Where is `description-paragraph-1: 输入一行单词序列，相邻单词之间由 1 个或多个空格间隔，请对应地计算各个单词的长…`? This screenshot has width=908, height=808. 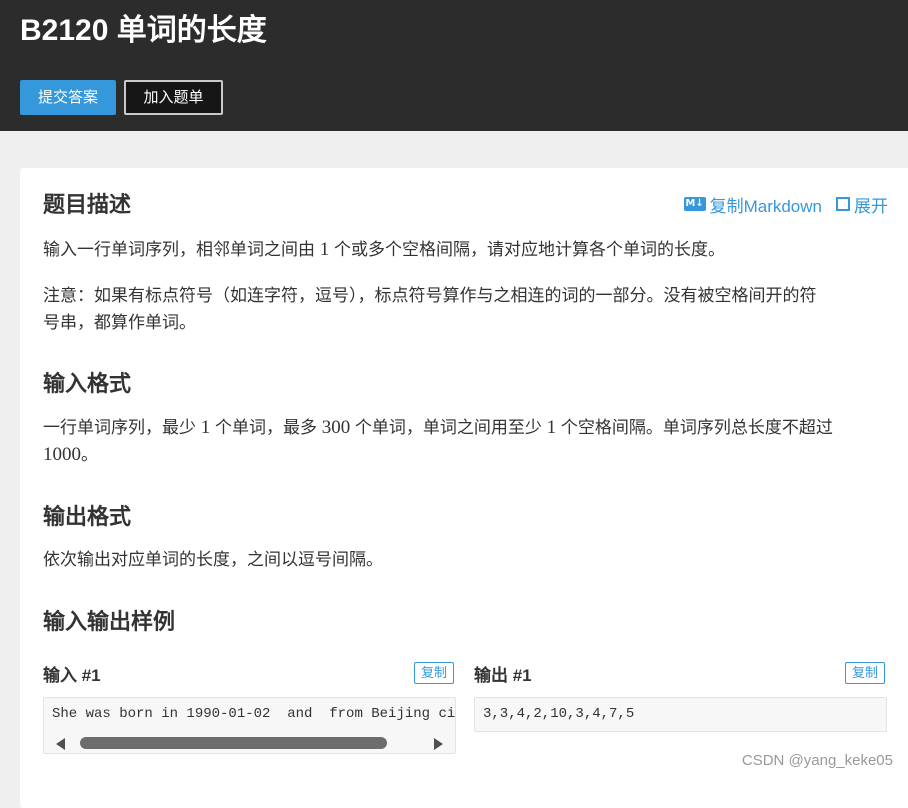 description-paragraph-1: 输入一行单词序列，相邻单词之间由 1 个或多个空格间隔，请对应地计算各个单词的长… is located at coordinates (468, 249).